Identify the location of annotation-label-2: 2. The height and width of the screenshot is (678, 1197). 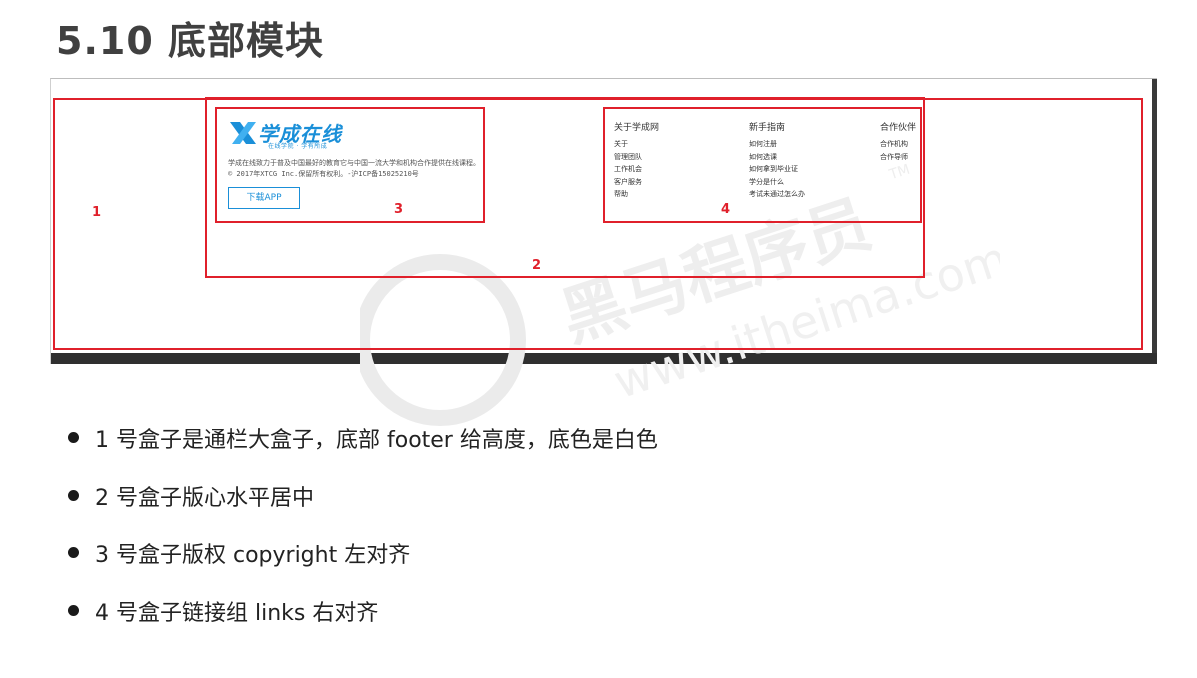
(537, 265).